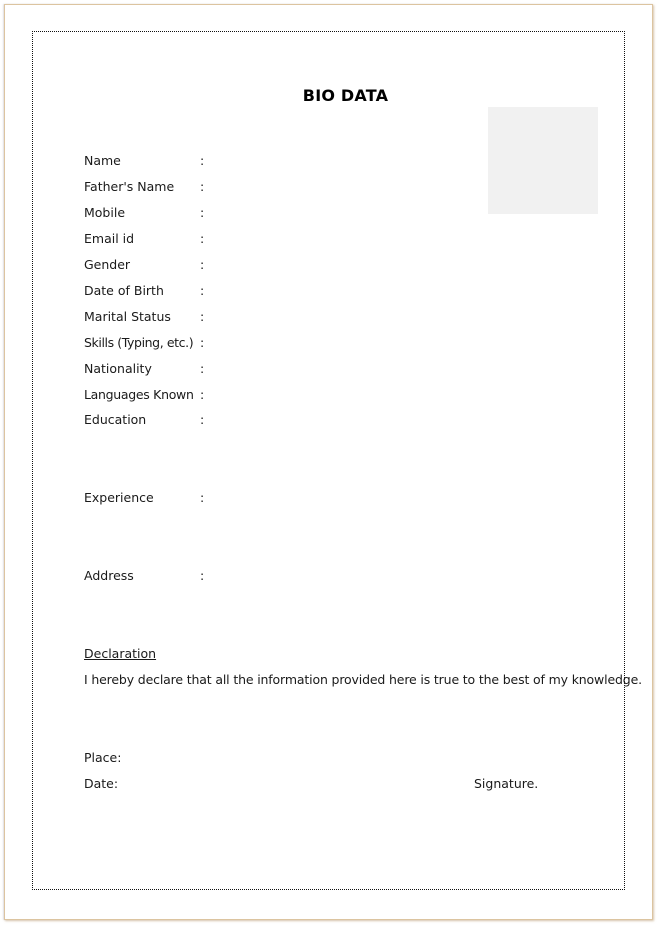 The height and width of the screenshot is (927, 659). Describe the element at coordinates (404, 343) in the screenshot. I see `field-value-skills` at that location.